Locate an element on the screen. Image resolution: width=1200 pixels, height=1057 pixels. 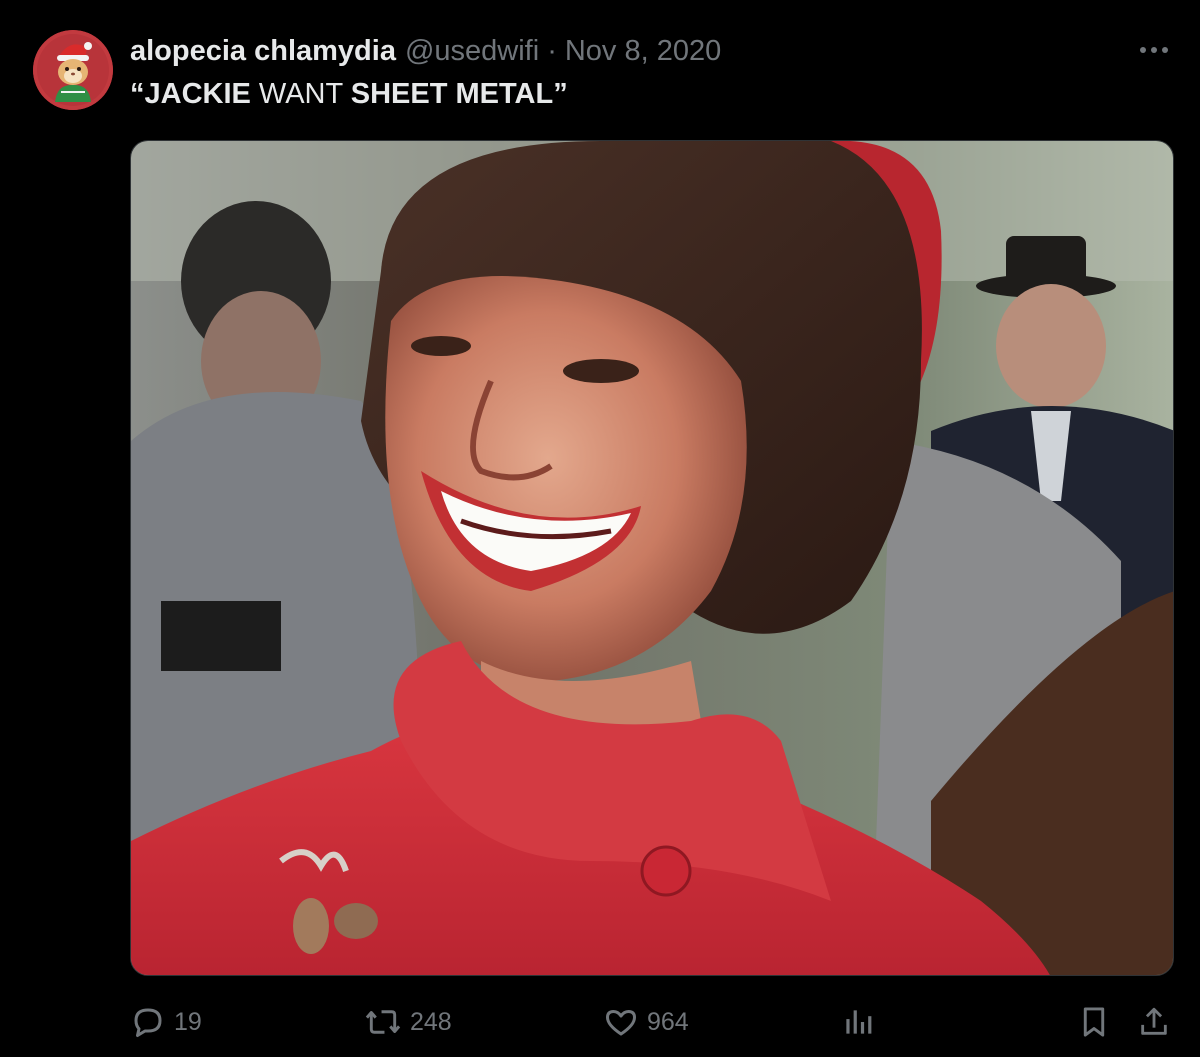
more-options-button is located at coordinates (1154, 50).